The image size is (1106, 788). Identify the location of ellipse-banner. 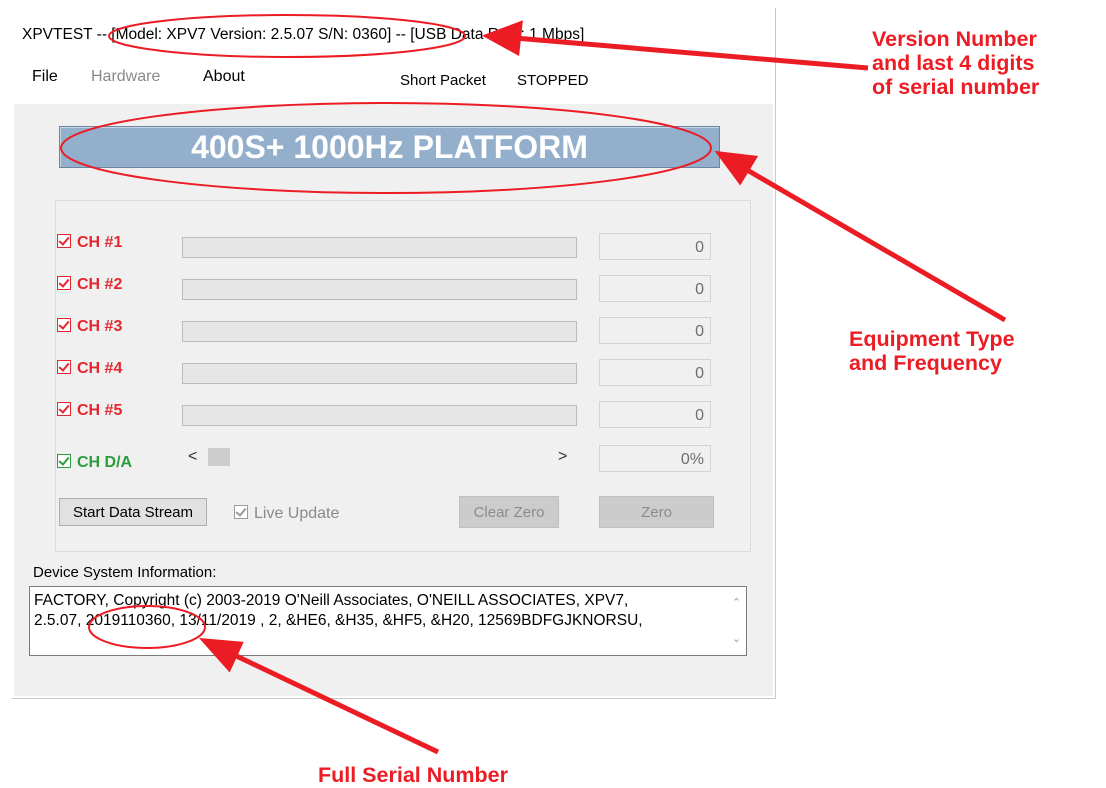
(386, 148).